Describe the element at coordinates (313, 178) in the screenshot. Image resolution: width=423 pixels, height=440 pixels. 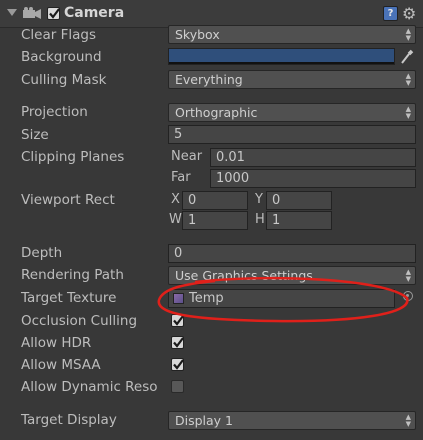
I see `far-input: 1000` at that location.